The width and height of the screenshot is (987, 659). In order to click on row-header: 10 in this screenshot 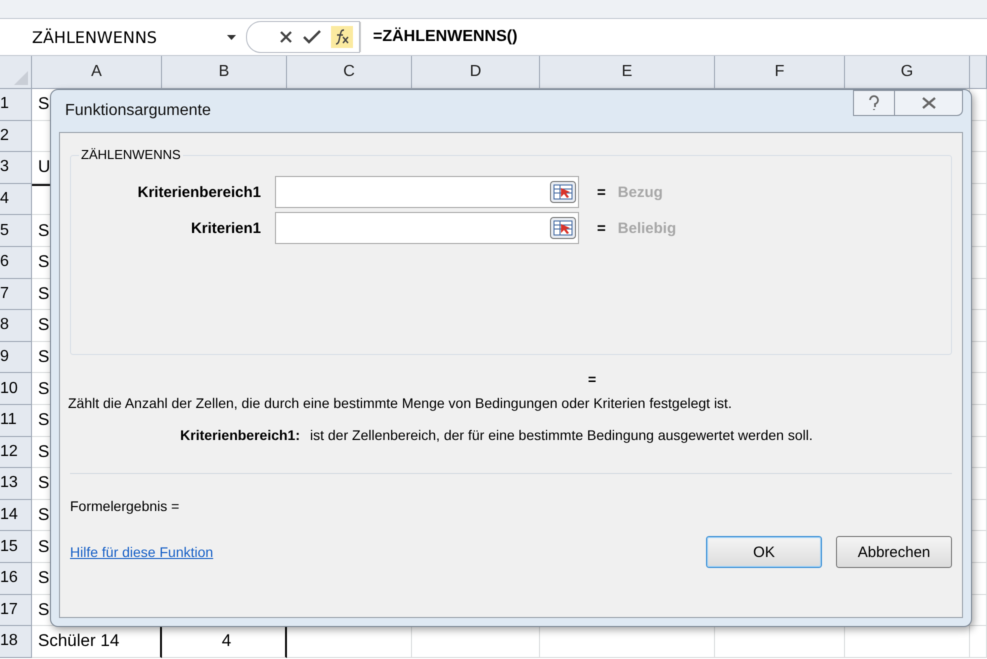, I will do `click(16, 389)`.